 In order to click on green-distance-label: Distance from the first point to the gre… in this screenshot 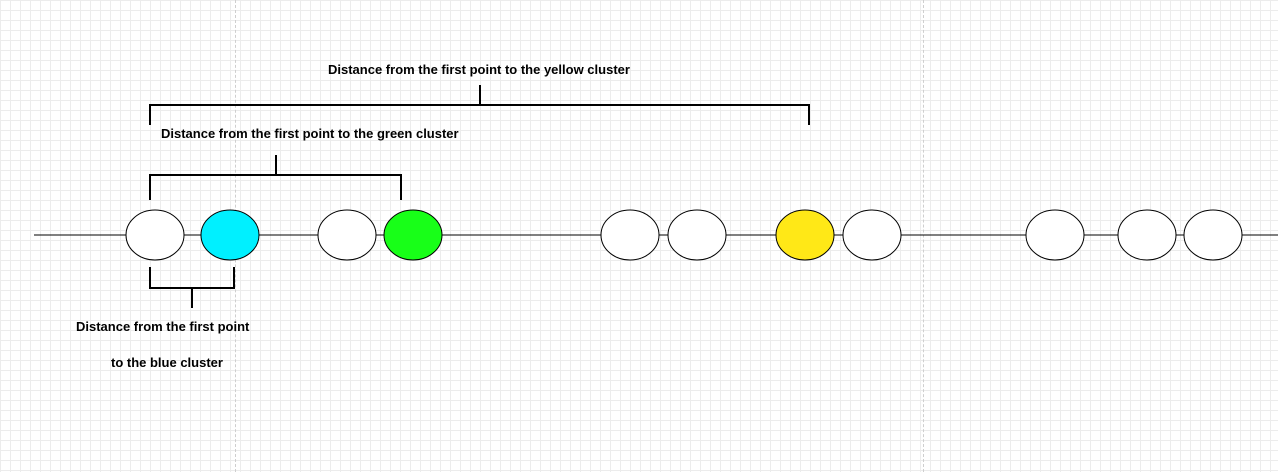, I will do `click(310, 133)`.